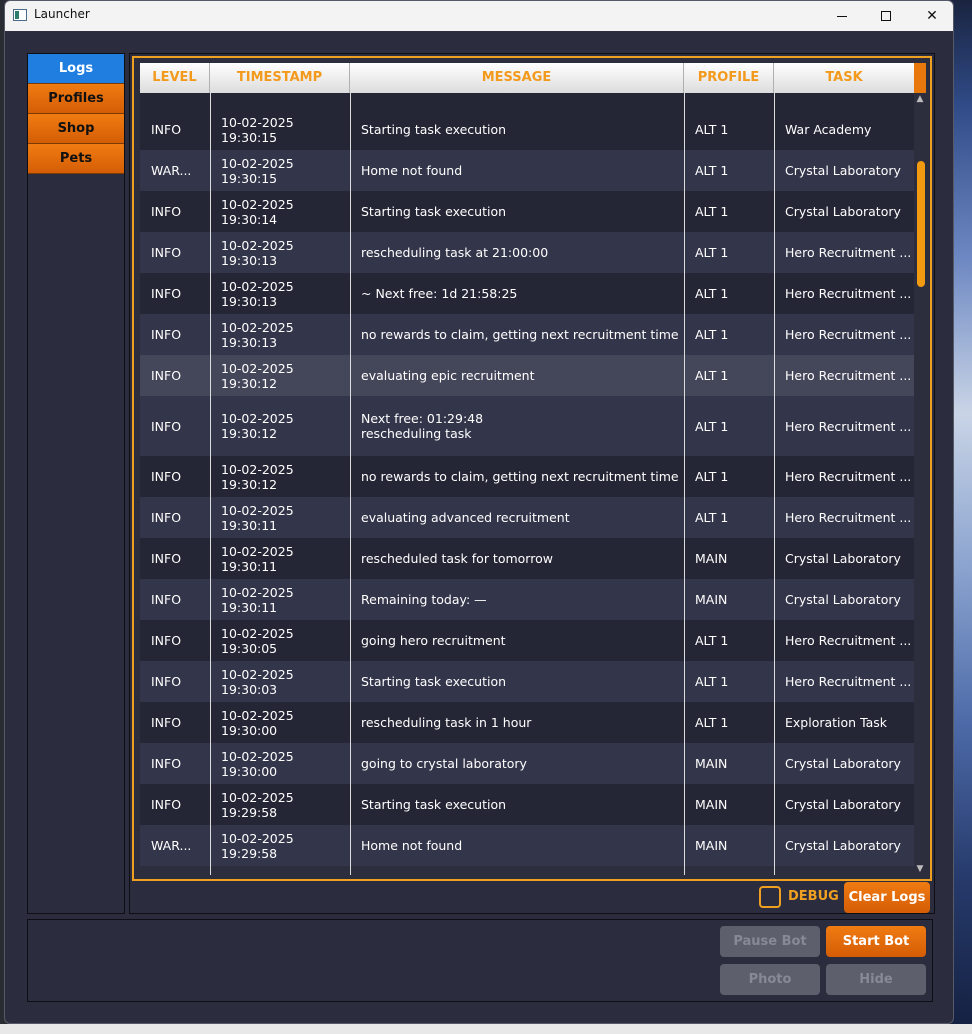  I want to click on cell-message: Next free: 01:29:48 rescheduling task, so click(422, 426).